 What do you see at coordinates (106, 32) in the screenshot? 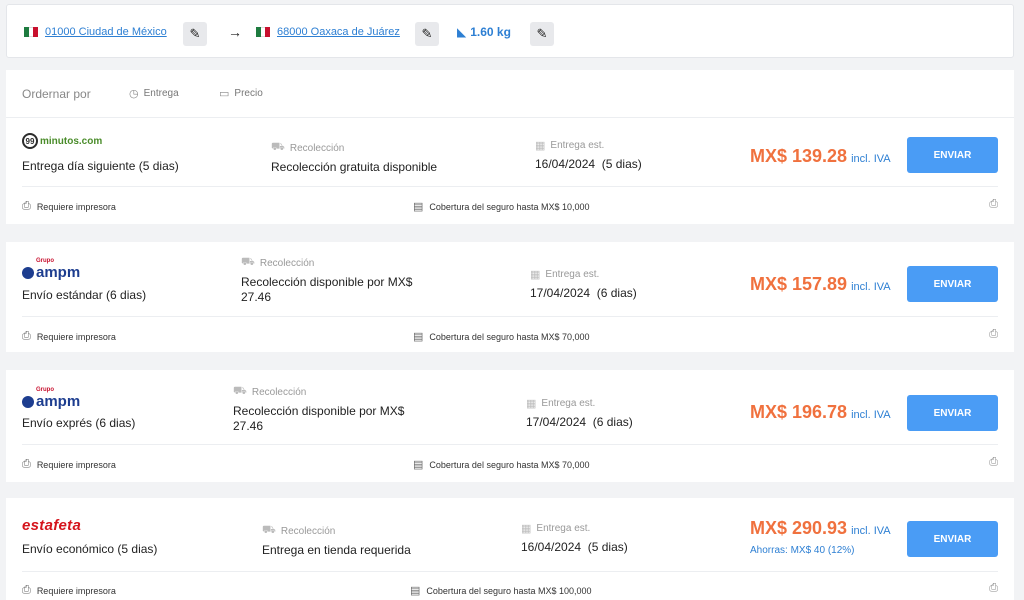
I see `origin-link: 01000 Ciudad de México` at bounding box center [106, 32].